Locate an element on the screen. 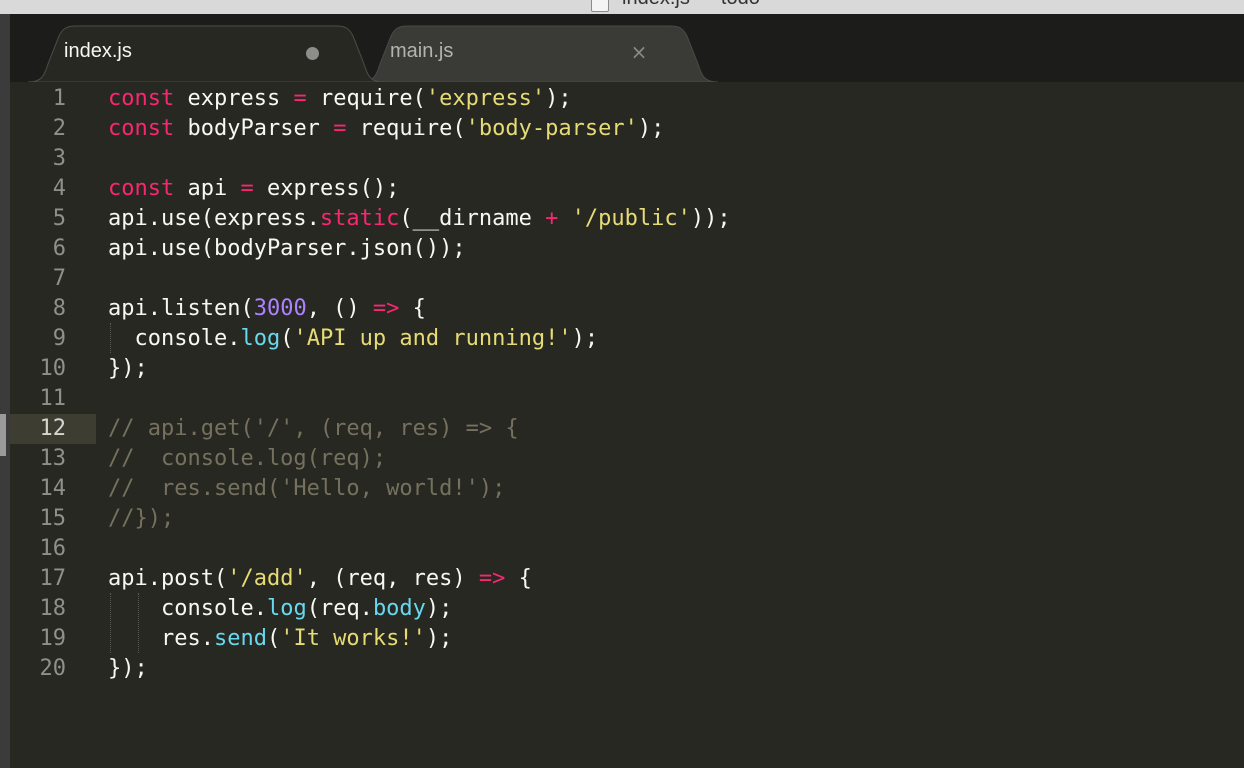  code-line: res.send('It works!'); is located at coordinates (280, 639).